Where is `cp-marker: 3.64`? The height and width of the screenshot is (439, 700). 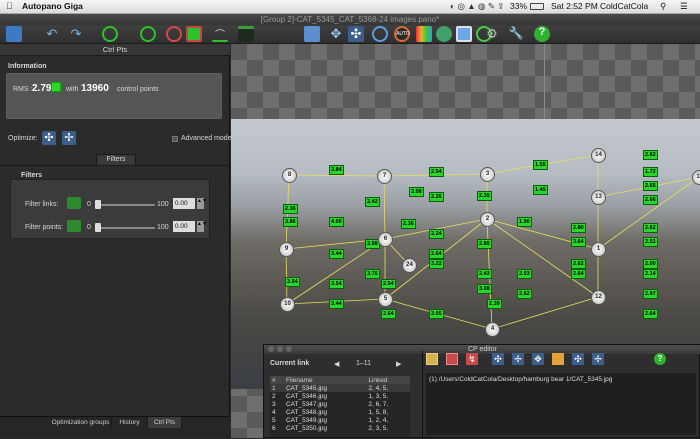 cp-marker: 3.64 is located at coordinates (578, 242).